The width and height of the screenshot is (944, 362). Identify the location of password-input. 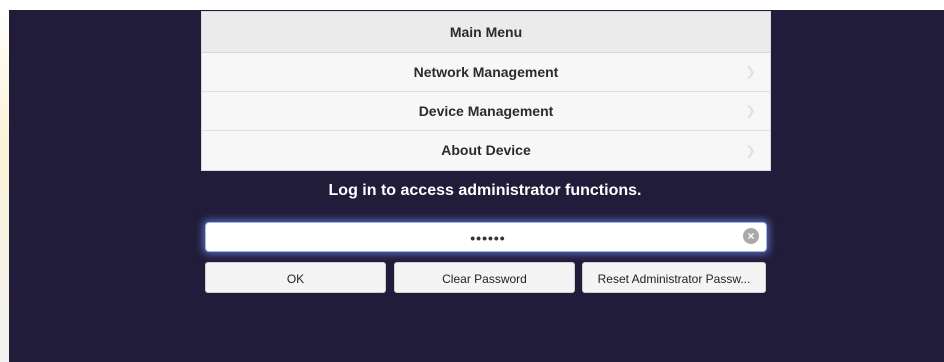
(488, 238).